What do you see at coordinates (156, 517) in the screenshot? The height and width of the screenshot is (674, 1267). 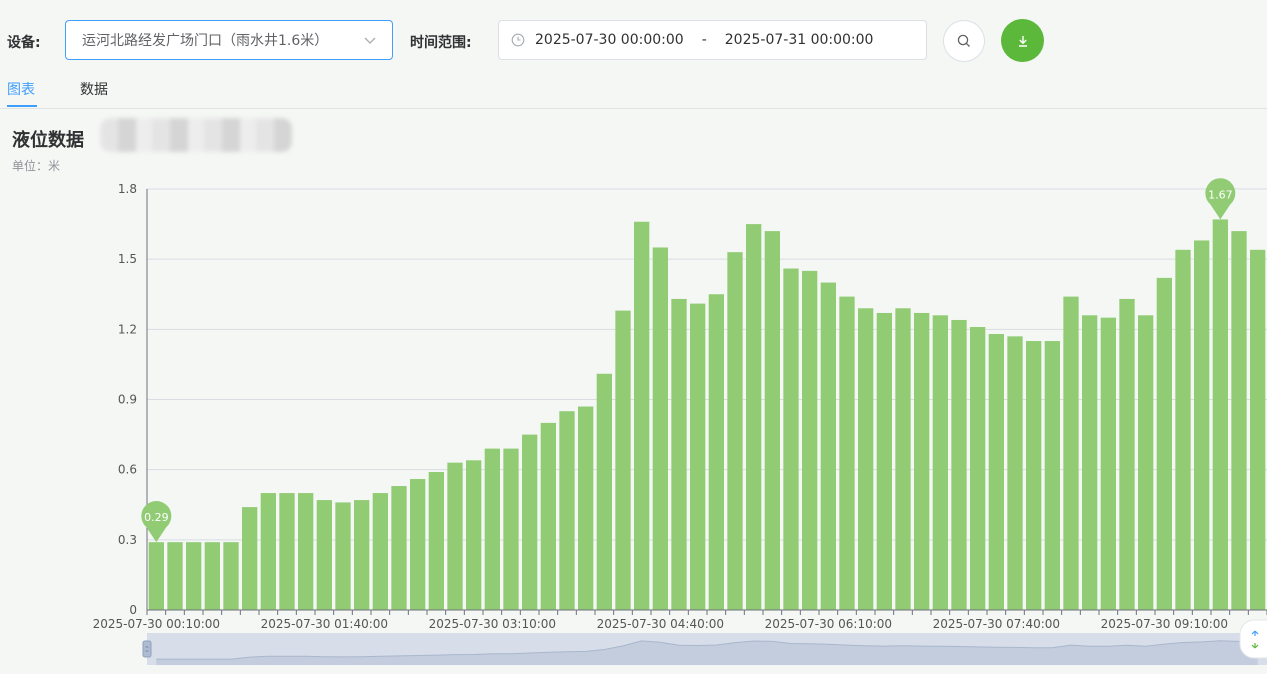 I see `marker-label: 0.29` at bounding box center [156, 517].